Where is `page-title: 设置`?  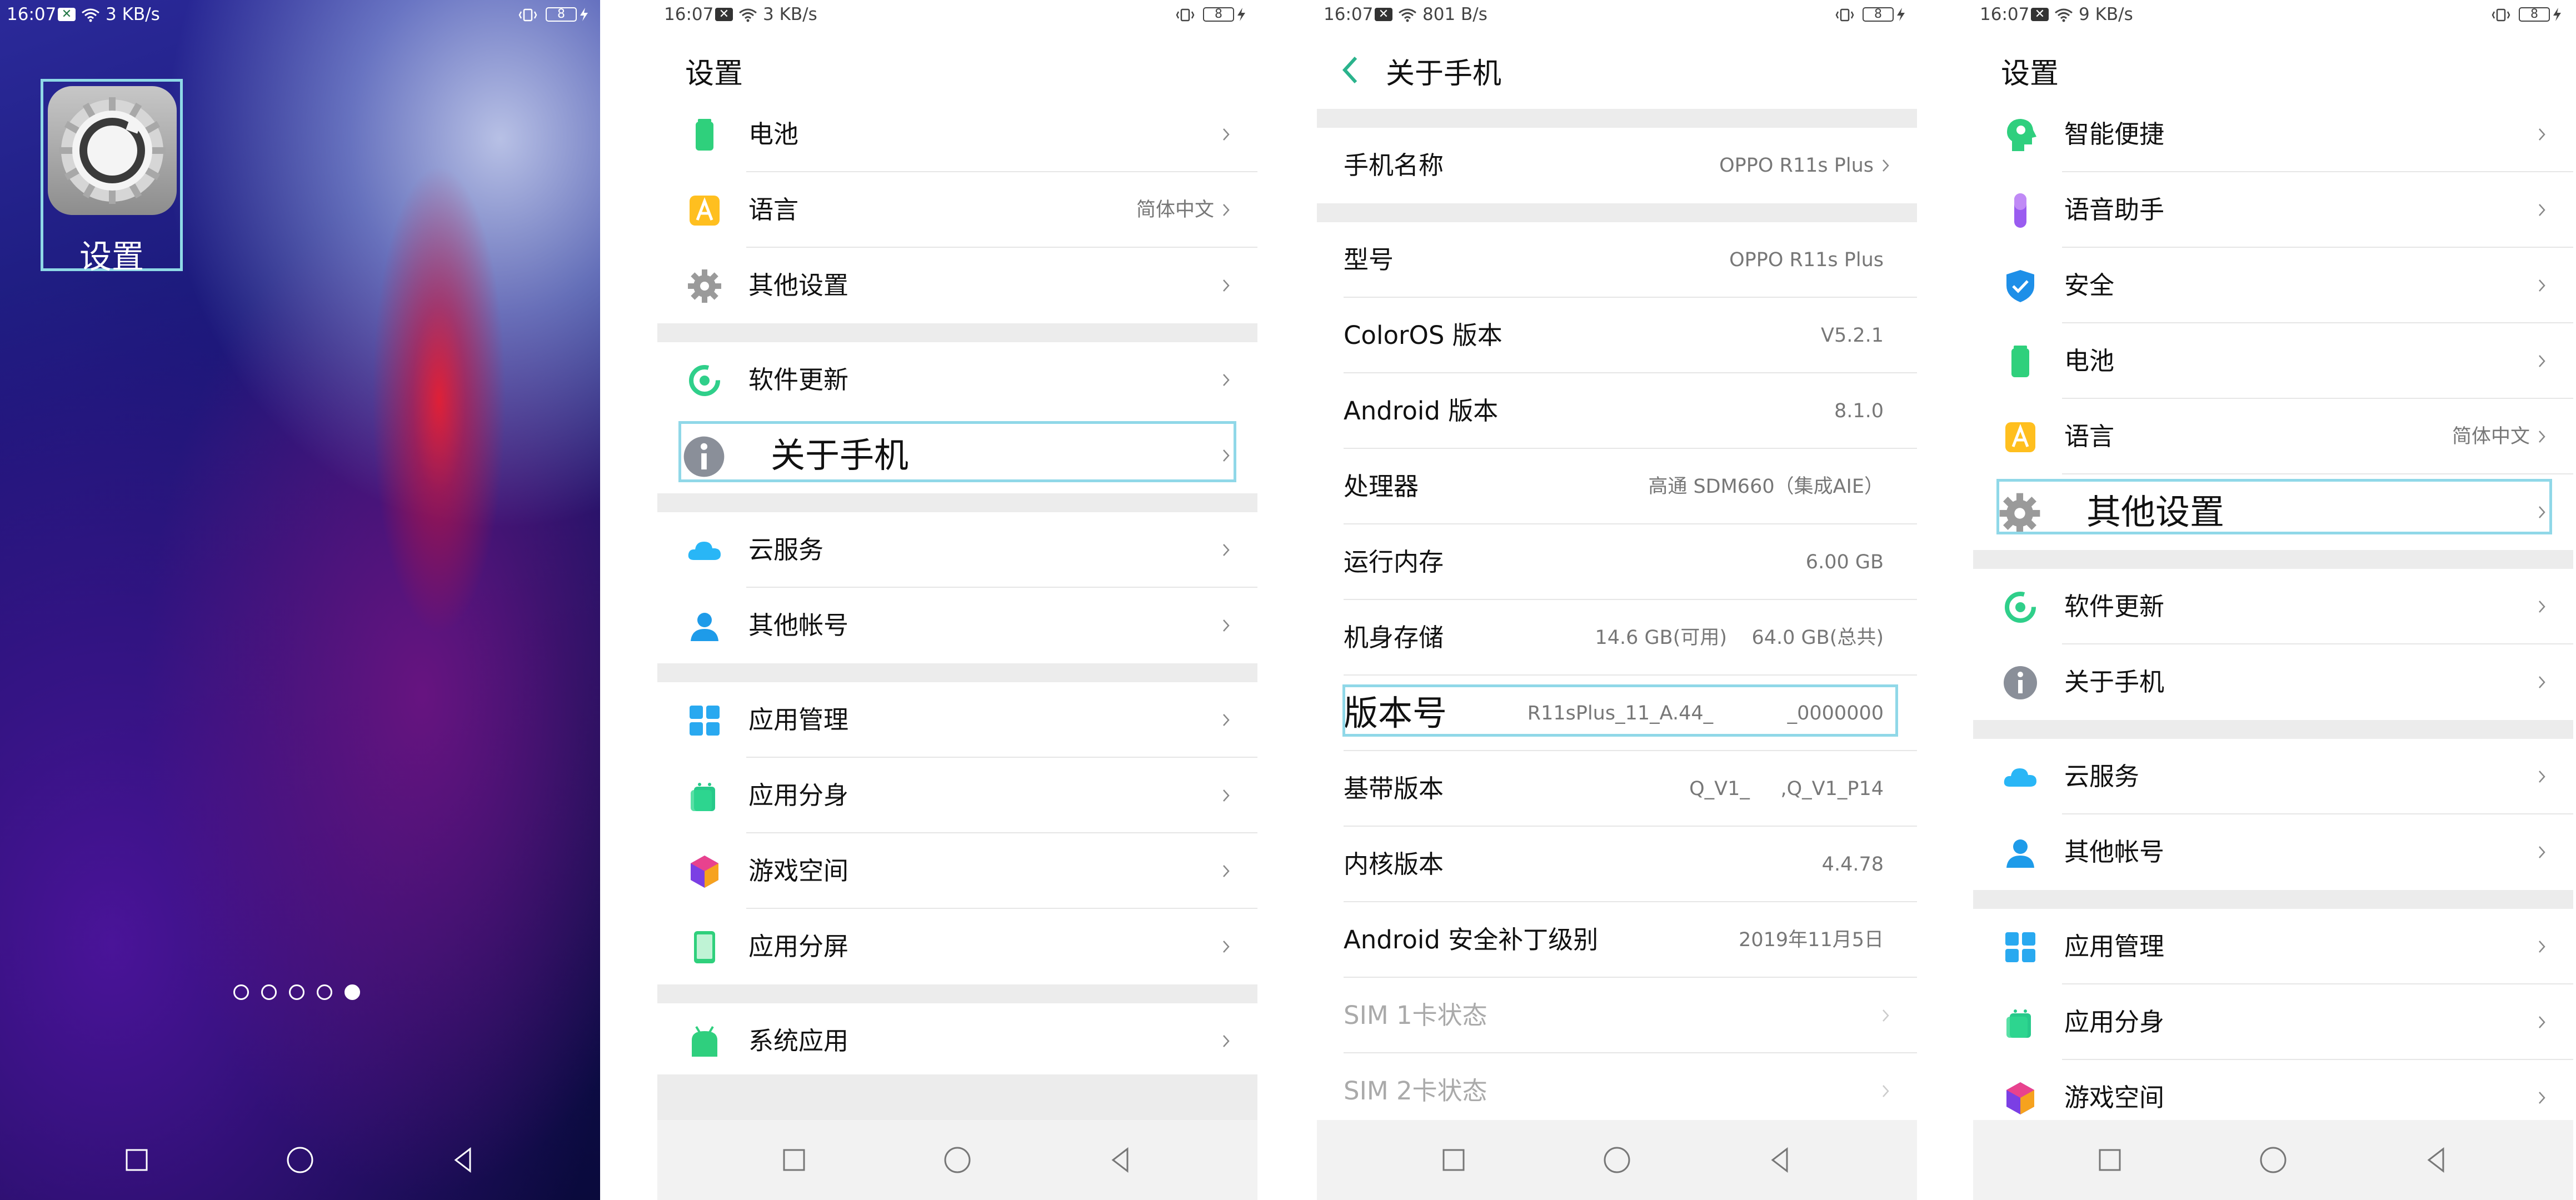 page-title: 设置 is located at coordinates (2030, 74).